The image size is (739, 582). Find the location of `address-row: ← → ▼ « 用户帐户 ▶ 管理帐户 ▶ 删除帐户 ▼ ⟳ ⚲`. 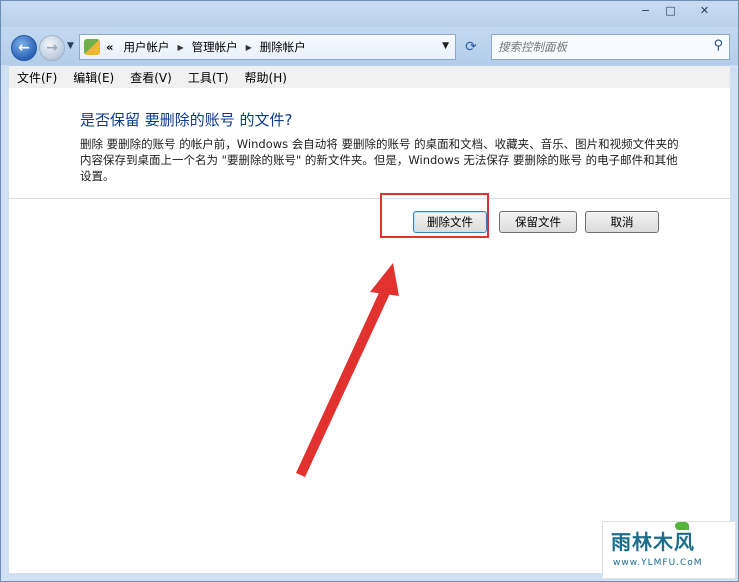

address-row: ← → ▼ « 用户帐户 ▶ 管理帐户 ▶ 删除帐户 ▼ ⟳ ⚲ is located at coordinates (369, 46).